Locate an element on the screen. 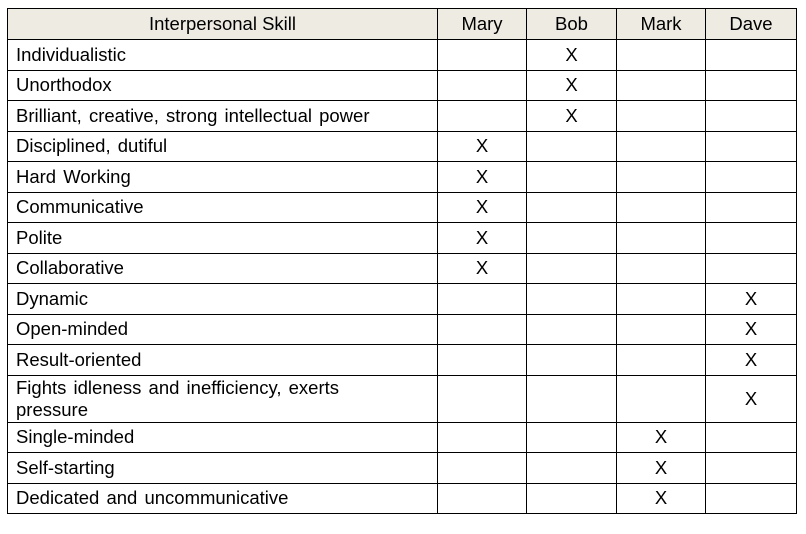  table-row: Disciplined, dutiful X is located at coordinates (402, 146).